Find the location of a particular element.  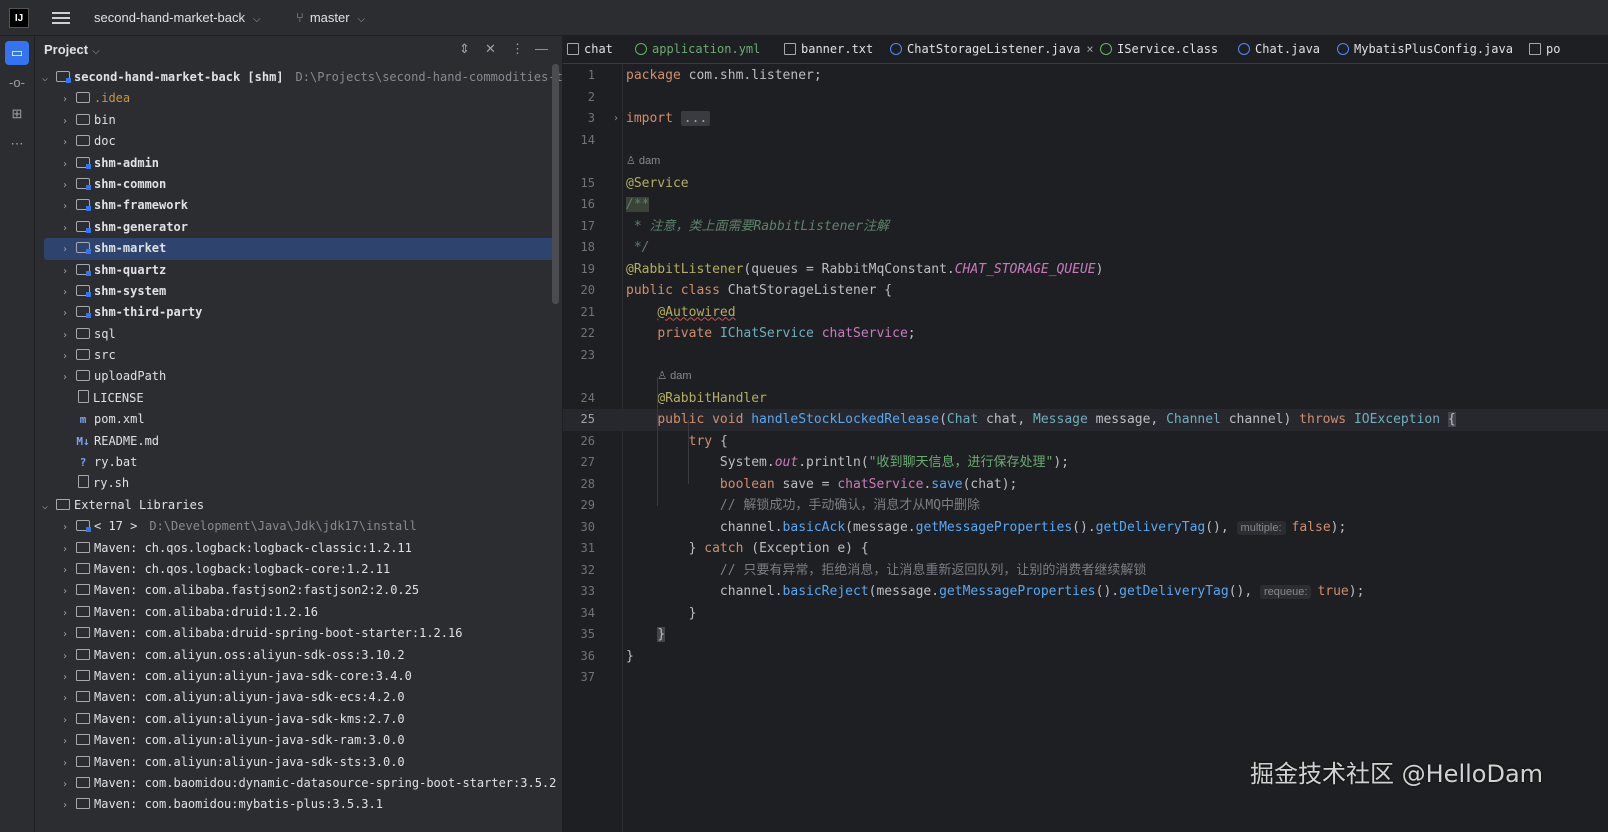

editor-tab: po is located at coordinates (1544, 49).